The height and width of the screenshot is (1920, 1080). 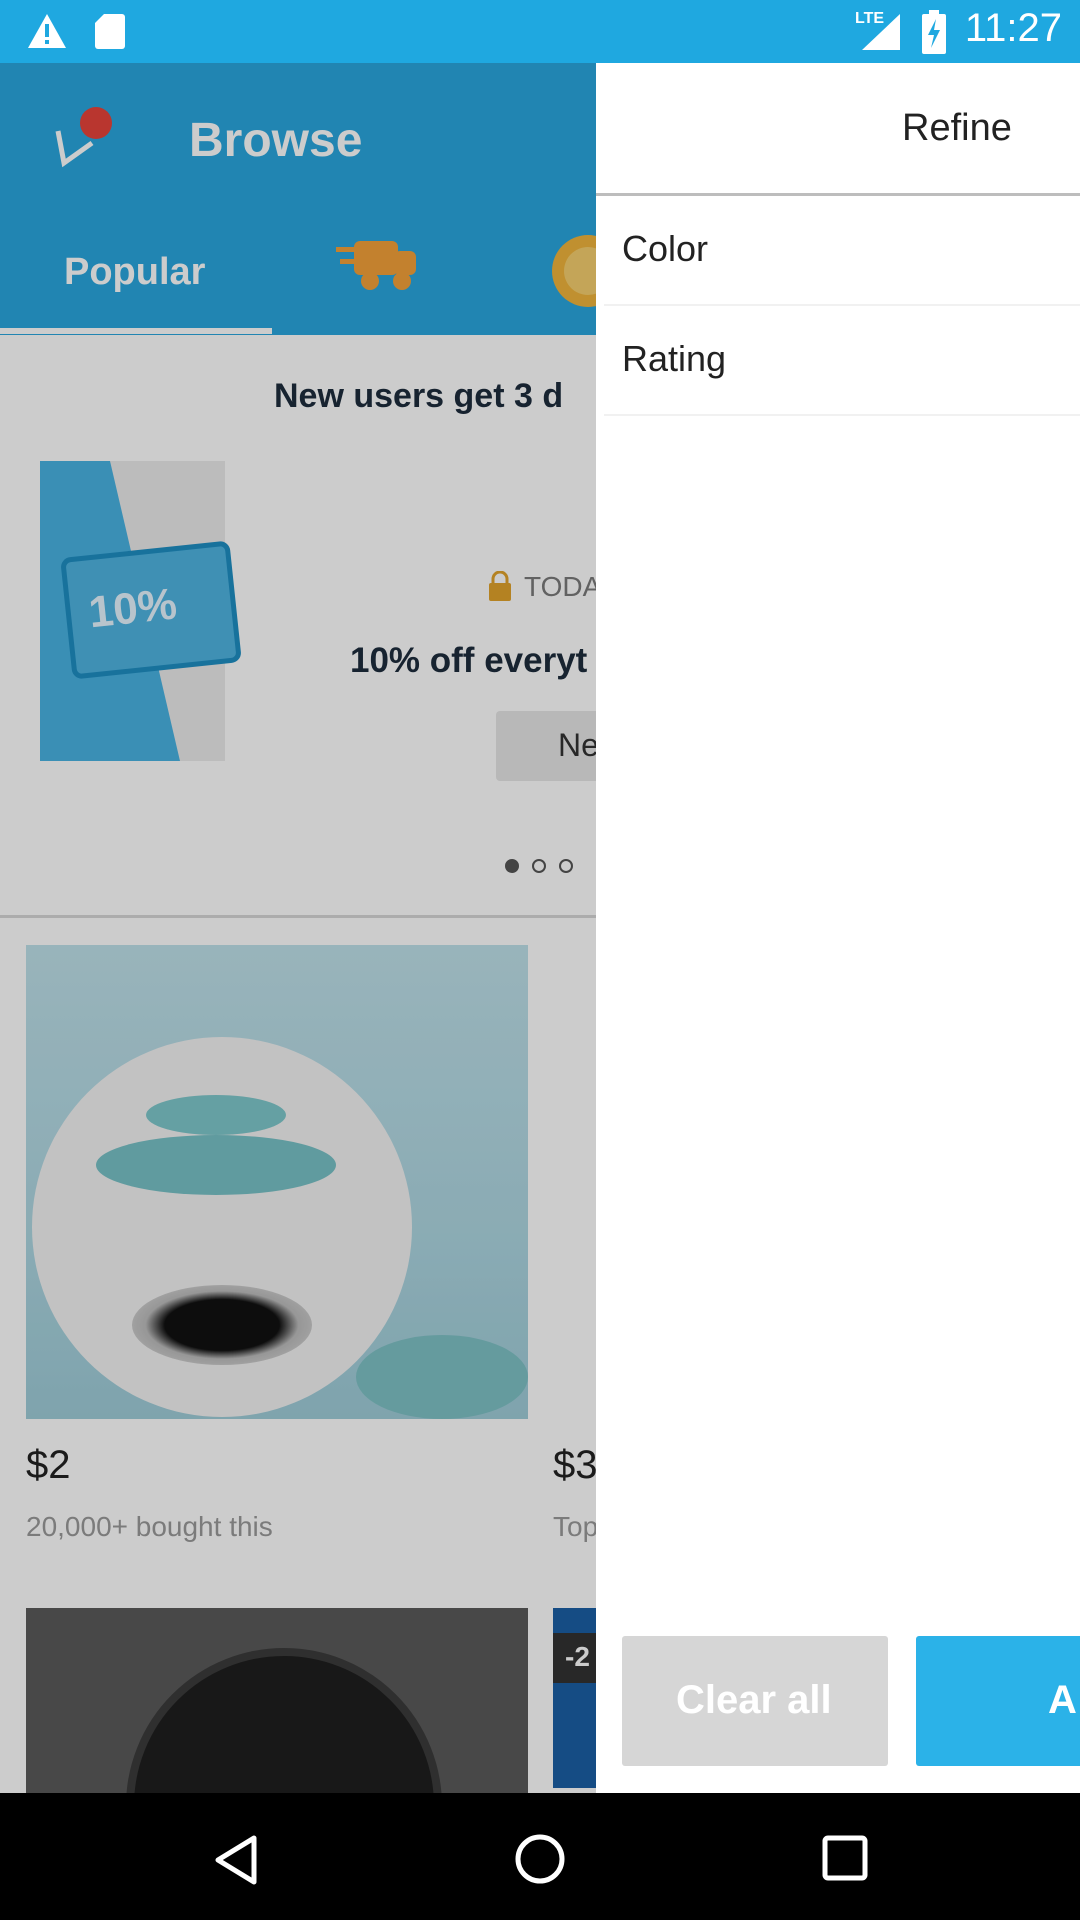 I want to click on filter-color: Color, so click(x=838, y=251).